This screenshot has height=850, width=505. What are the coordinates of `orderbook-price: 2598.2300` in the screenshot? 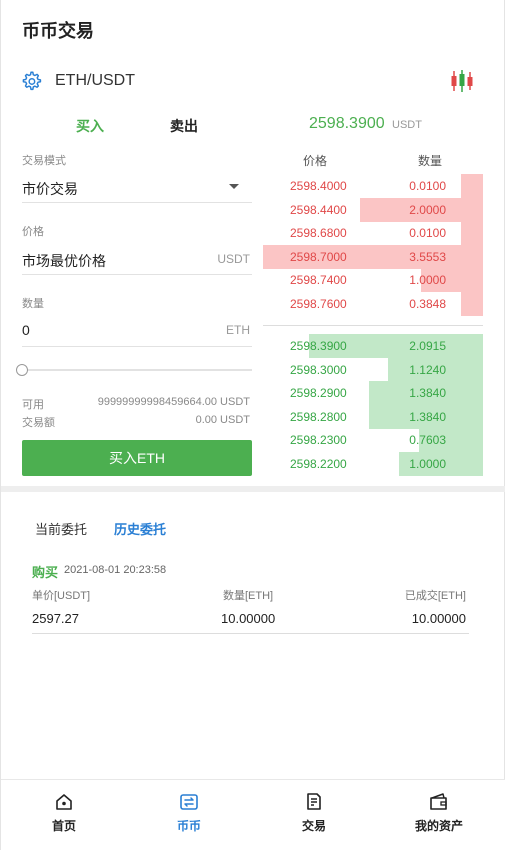 It's located at (318, 440).